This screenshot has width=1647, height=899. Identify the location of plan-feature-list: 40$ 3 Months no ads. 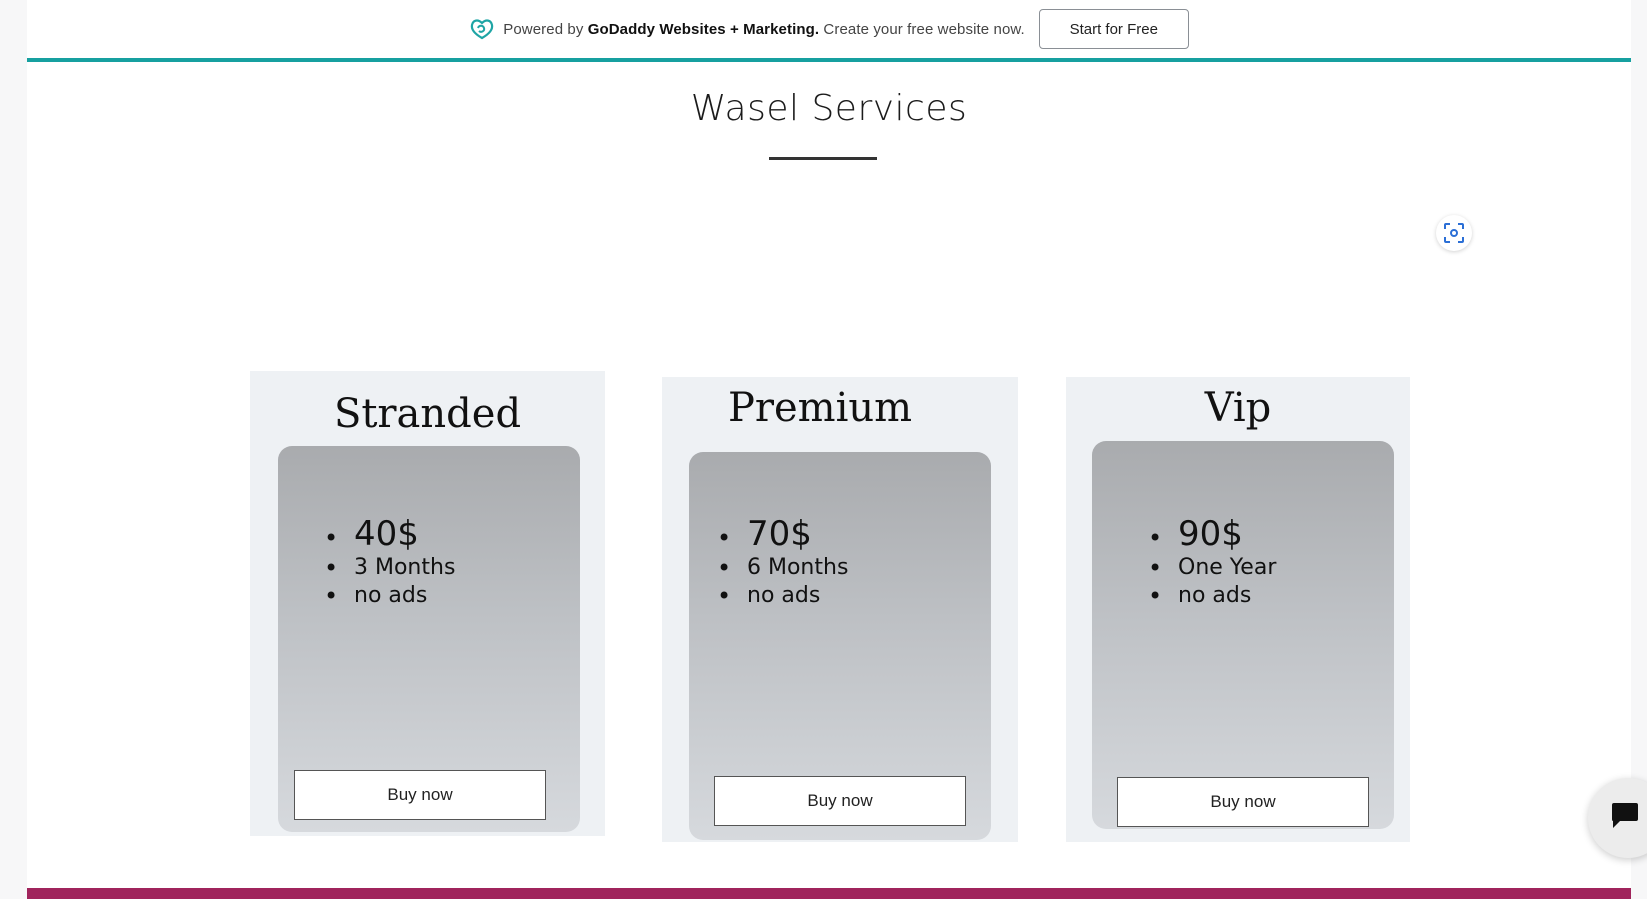
(389, 562).